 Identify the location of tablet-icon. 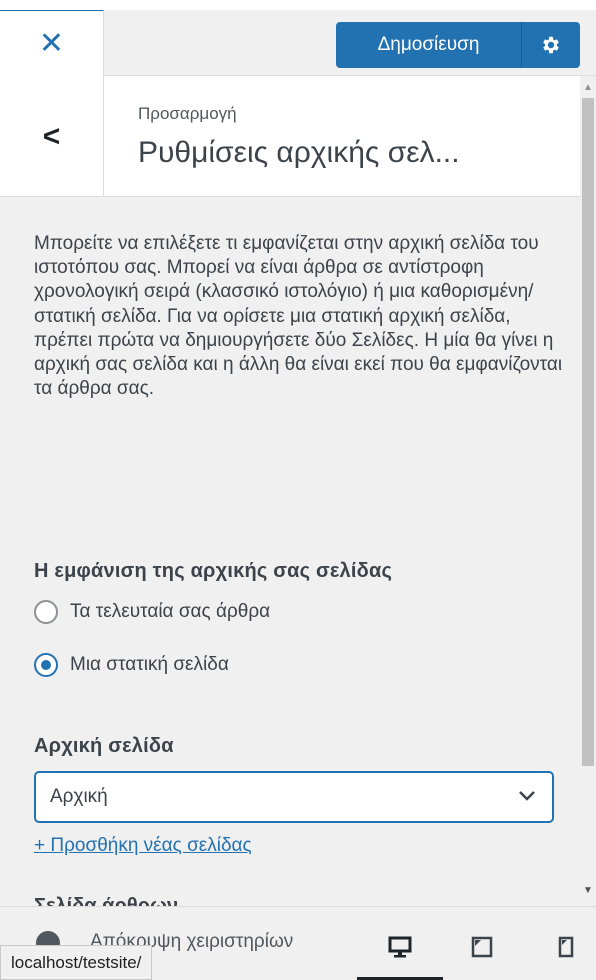
(482, 947).